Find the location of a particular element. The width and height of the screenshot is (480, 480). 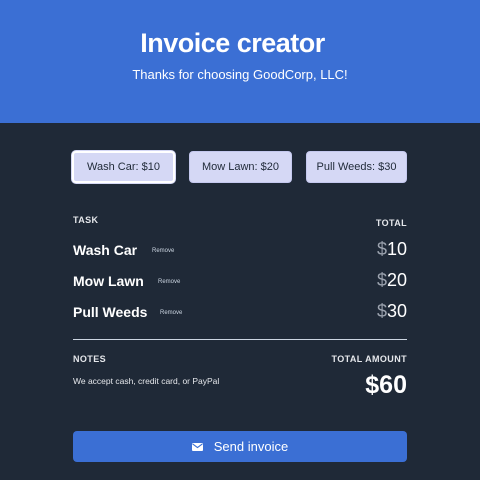

task-column-header: TASK is located at coordinates (86, 220).